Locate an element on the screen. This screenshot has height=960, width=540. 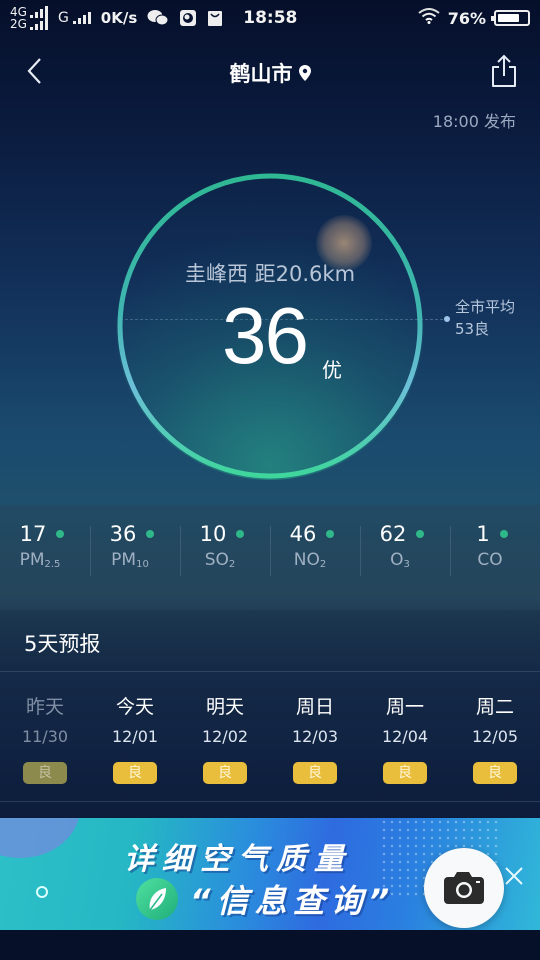
city-name: 鹤山市 is located at coordinates (261, 74).